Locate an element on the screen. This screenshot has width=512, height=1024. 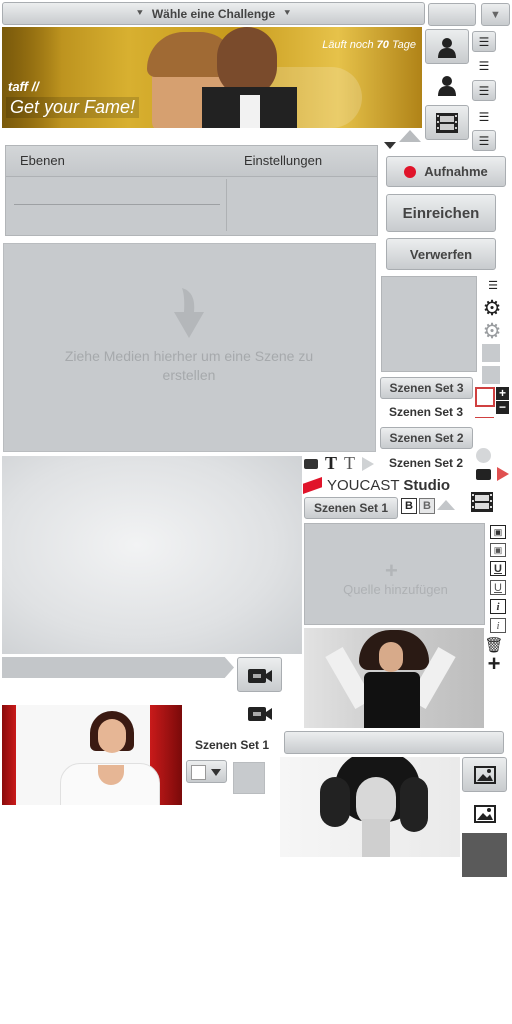
expand-arrow-icon is located at coordinates (390, 145).